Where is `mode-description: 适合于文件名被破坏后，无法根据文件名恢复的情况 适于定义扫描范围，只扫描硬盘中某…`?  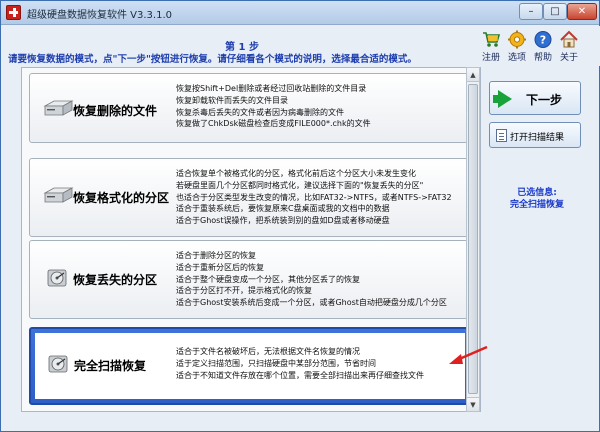 mode-description: 适合于文件名被破坏后，无法根据文件名恢复的情况 适于定义扫描范围，只扫描硬盘中某… is located at coordinates (300, 363).